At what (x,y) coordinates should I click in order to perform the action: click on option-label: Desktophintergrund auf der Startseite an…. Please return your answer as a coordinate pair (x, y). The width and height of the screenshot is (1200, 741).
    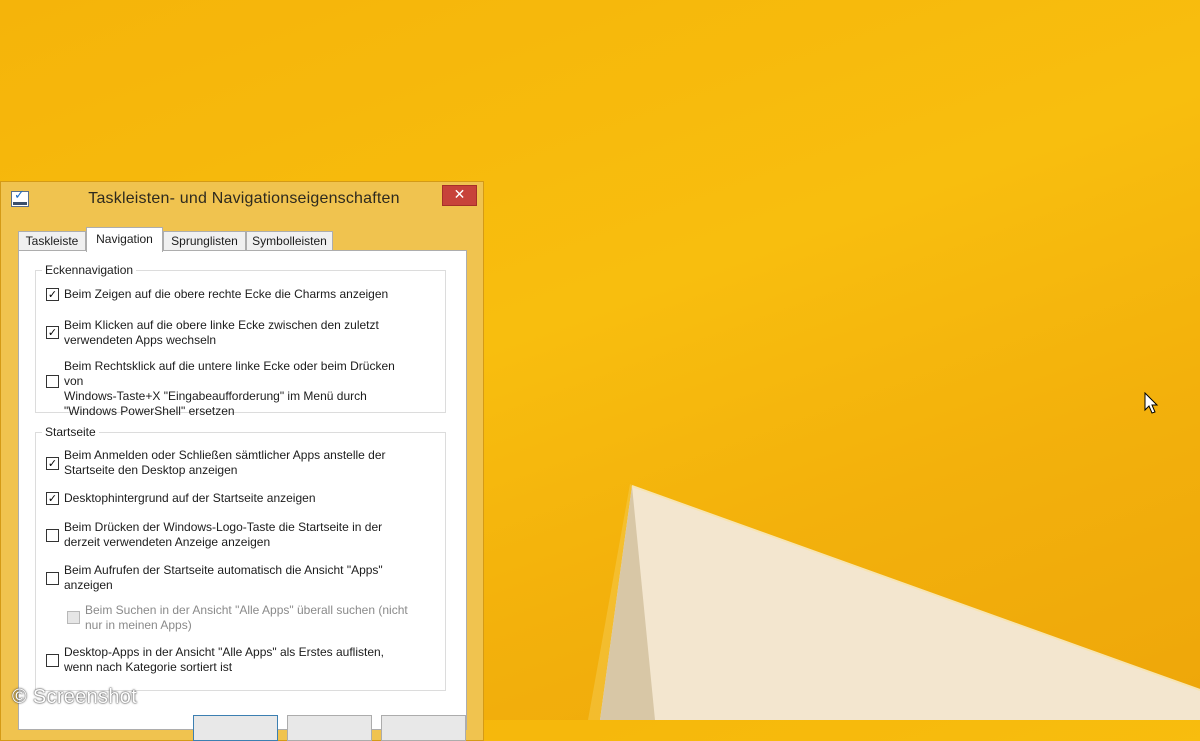
    Looking at the image, I should click on (190, 498).